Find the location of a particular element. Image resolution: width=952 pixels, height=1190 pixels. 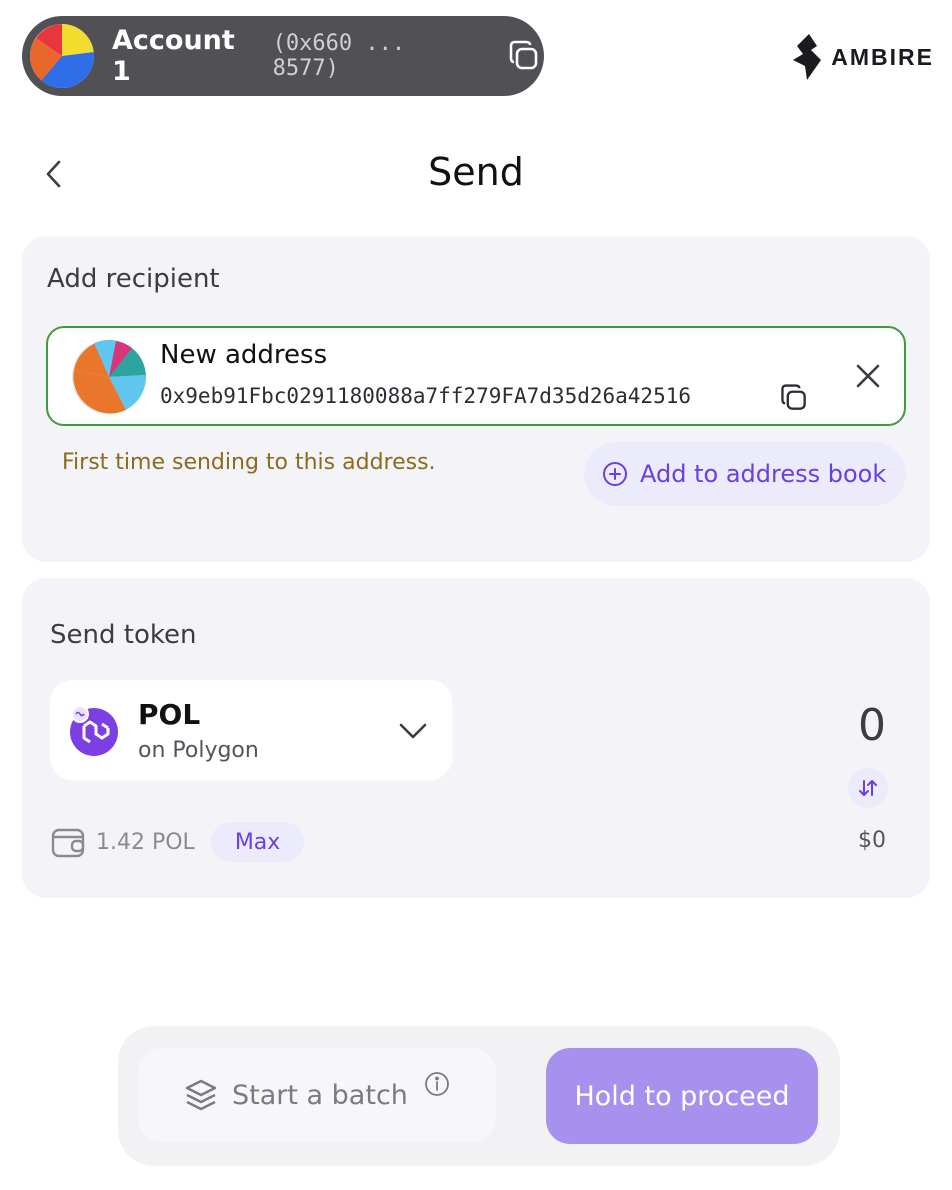

close-icon is located at coordinates (868, 376).